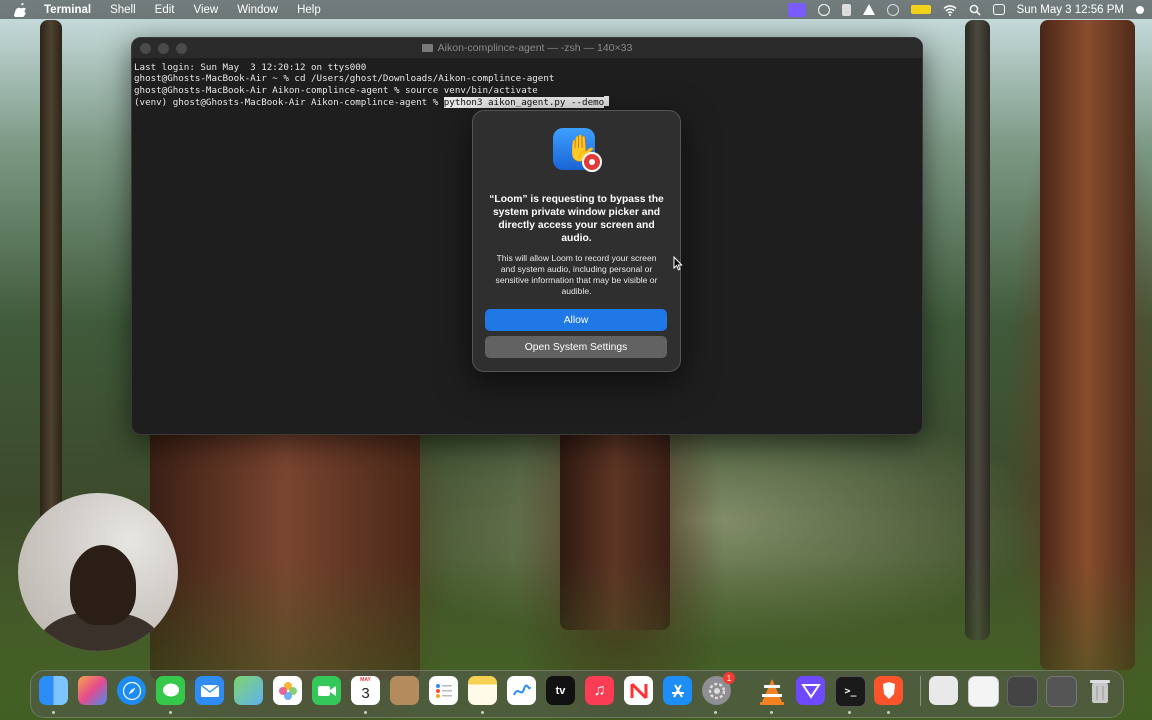 This screenshot has height=720, width=1152. Describe the element at coordinates (123, 10) in the screenshot. I see `menu-shell: Shell` at that location.